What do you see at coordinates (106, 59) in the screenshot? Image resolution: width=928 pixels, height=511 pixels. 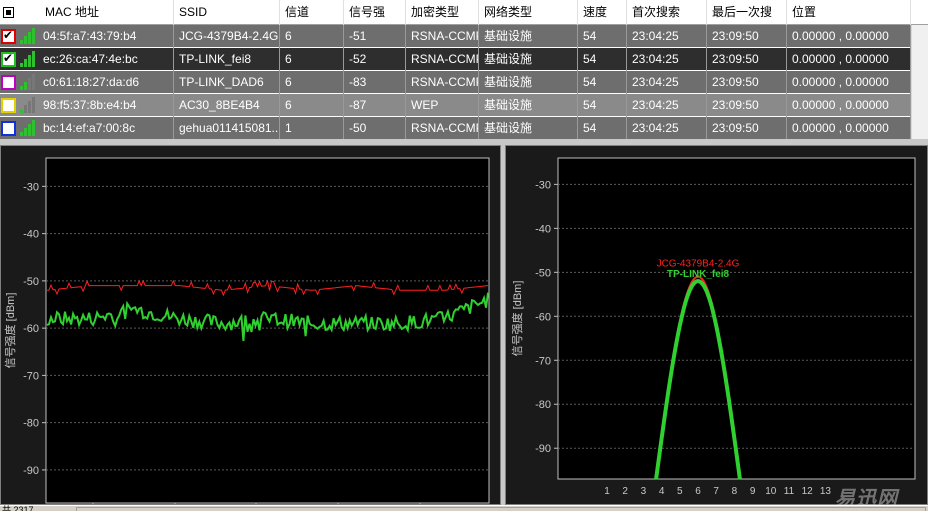 I see `mac-cell: ec:26:ca:47:4e:bc` at bounding box center [106, 59].